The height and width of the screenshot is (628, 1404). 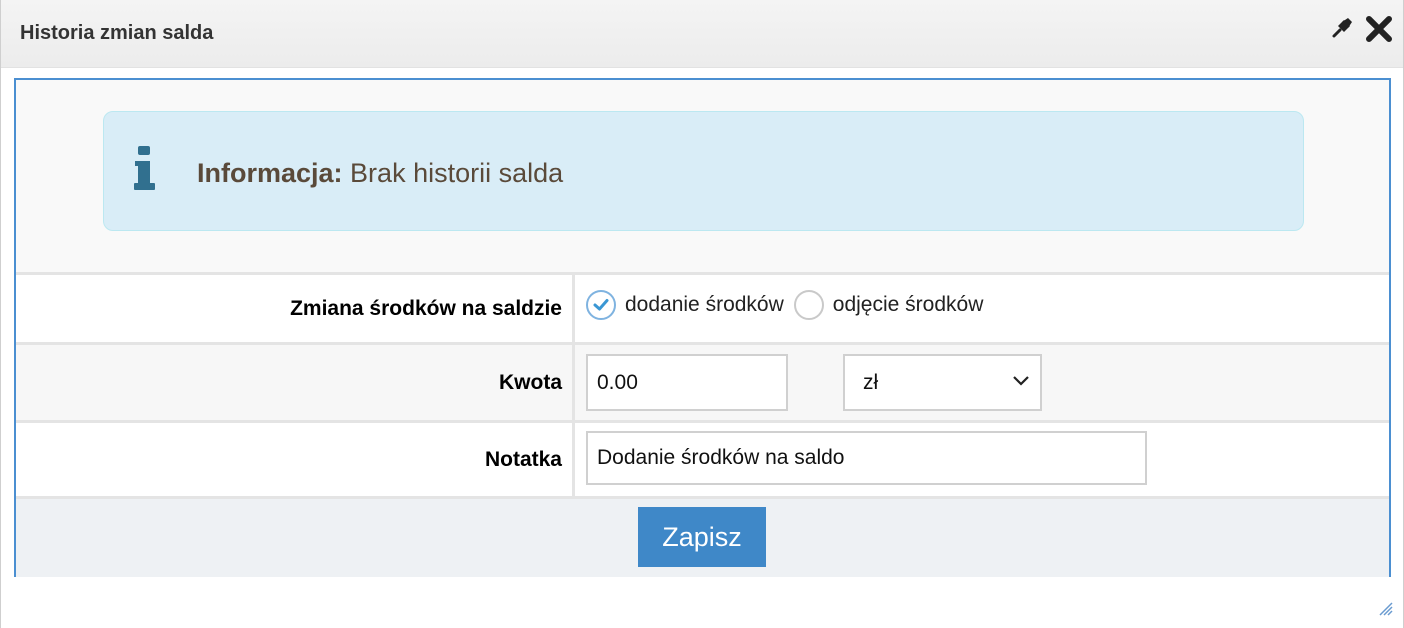 What do you see at coordinates (1342, 28) in the screenshot?
I see `pin-icon` at bounding box center [1342, 28].